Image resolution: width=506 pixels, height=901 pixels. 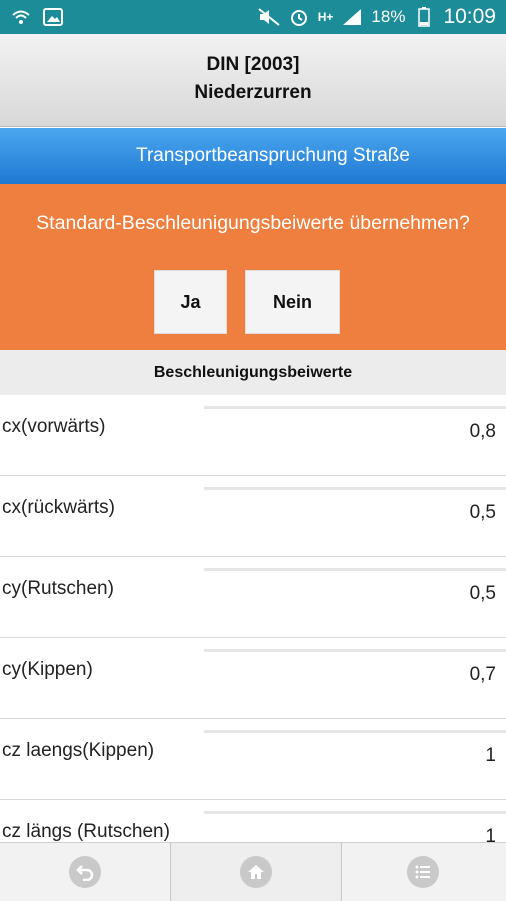 What do you see at coordinates (253, 92) in the screenshot?
I see `header-subtitle: Niederzurren` at bounding box center [253, 92].